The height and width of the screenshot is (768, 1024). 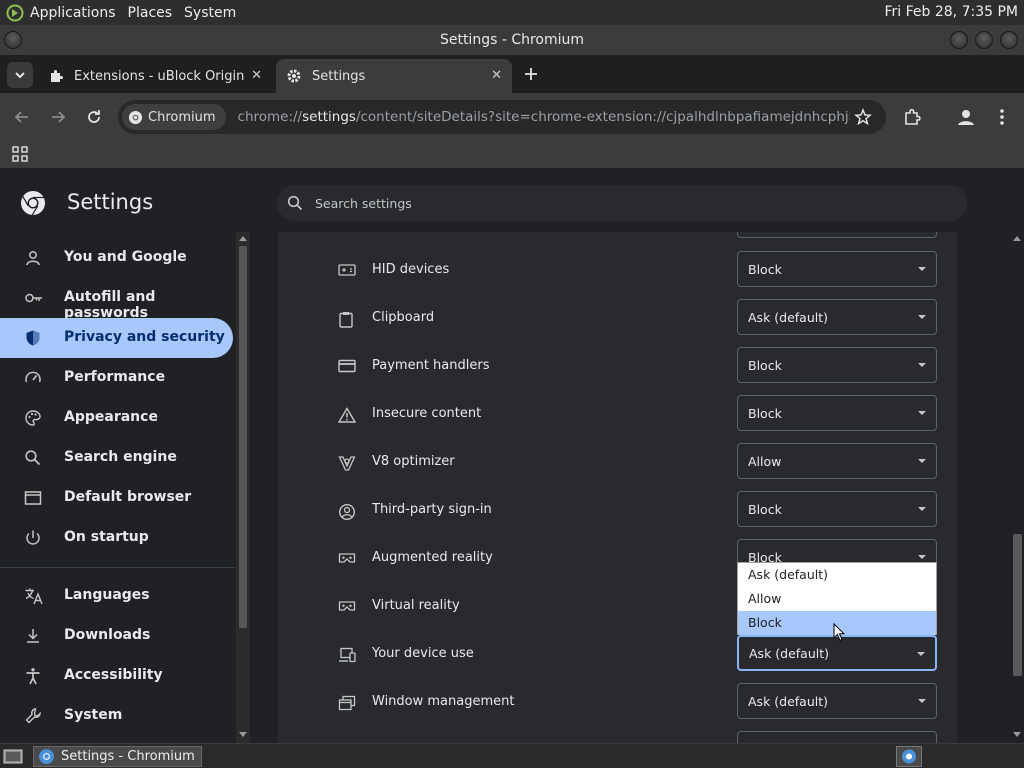 I want to click on plus-icon, so click(x=531, y=74).